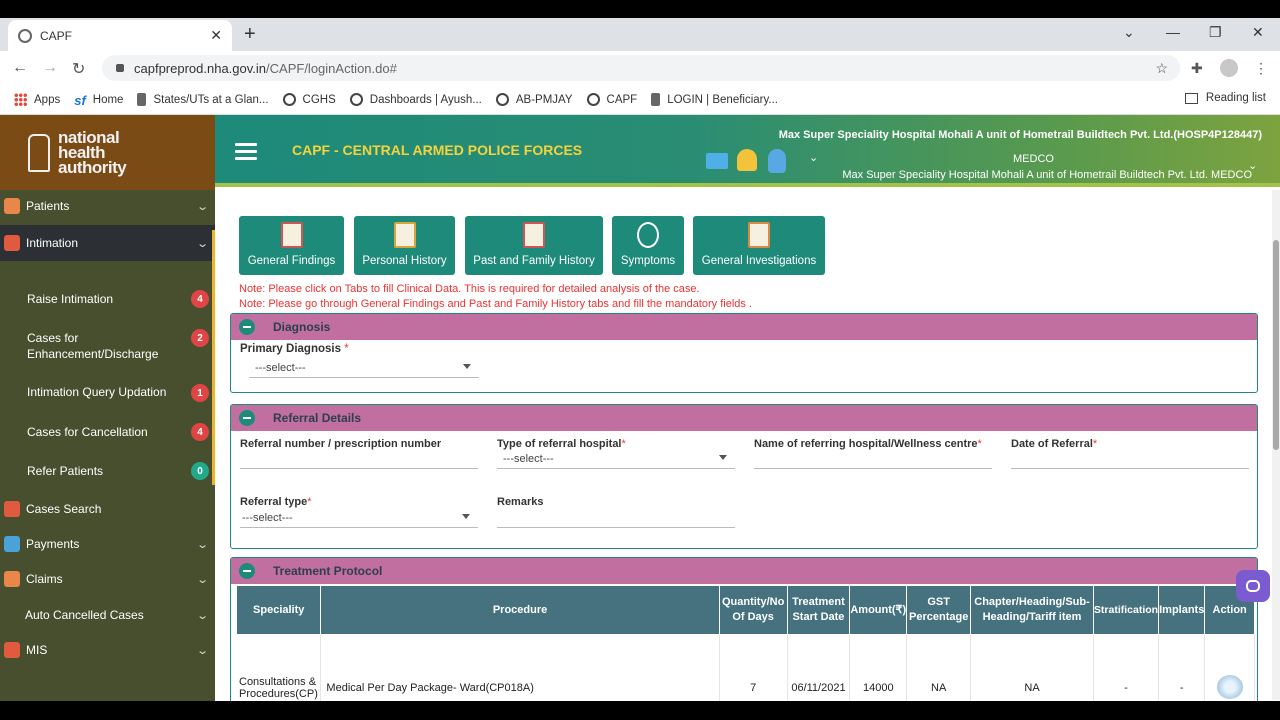 The height and width of the screenshot is (720, 1280). I want to click on submenu-refer-patients: Refer Patients, so click(65, 471).